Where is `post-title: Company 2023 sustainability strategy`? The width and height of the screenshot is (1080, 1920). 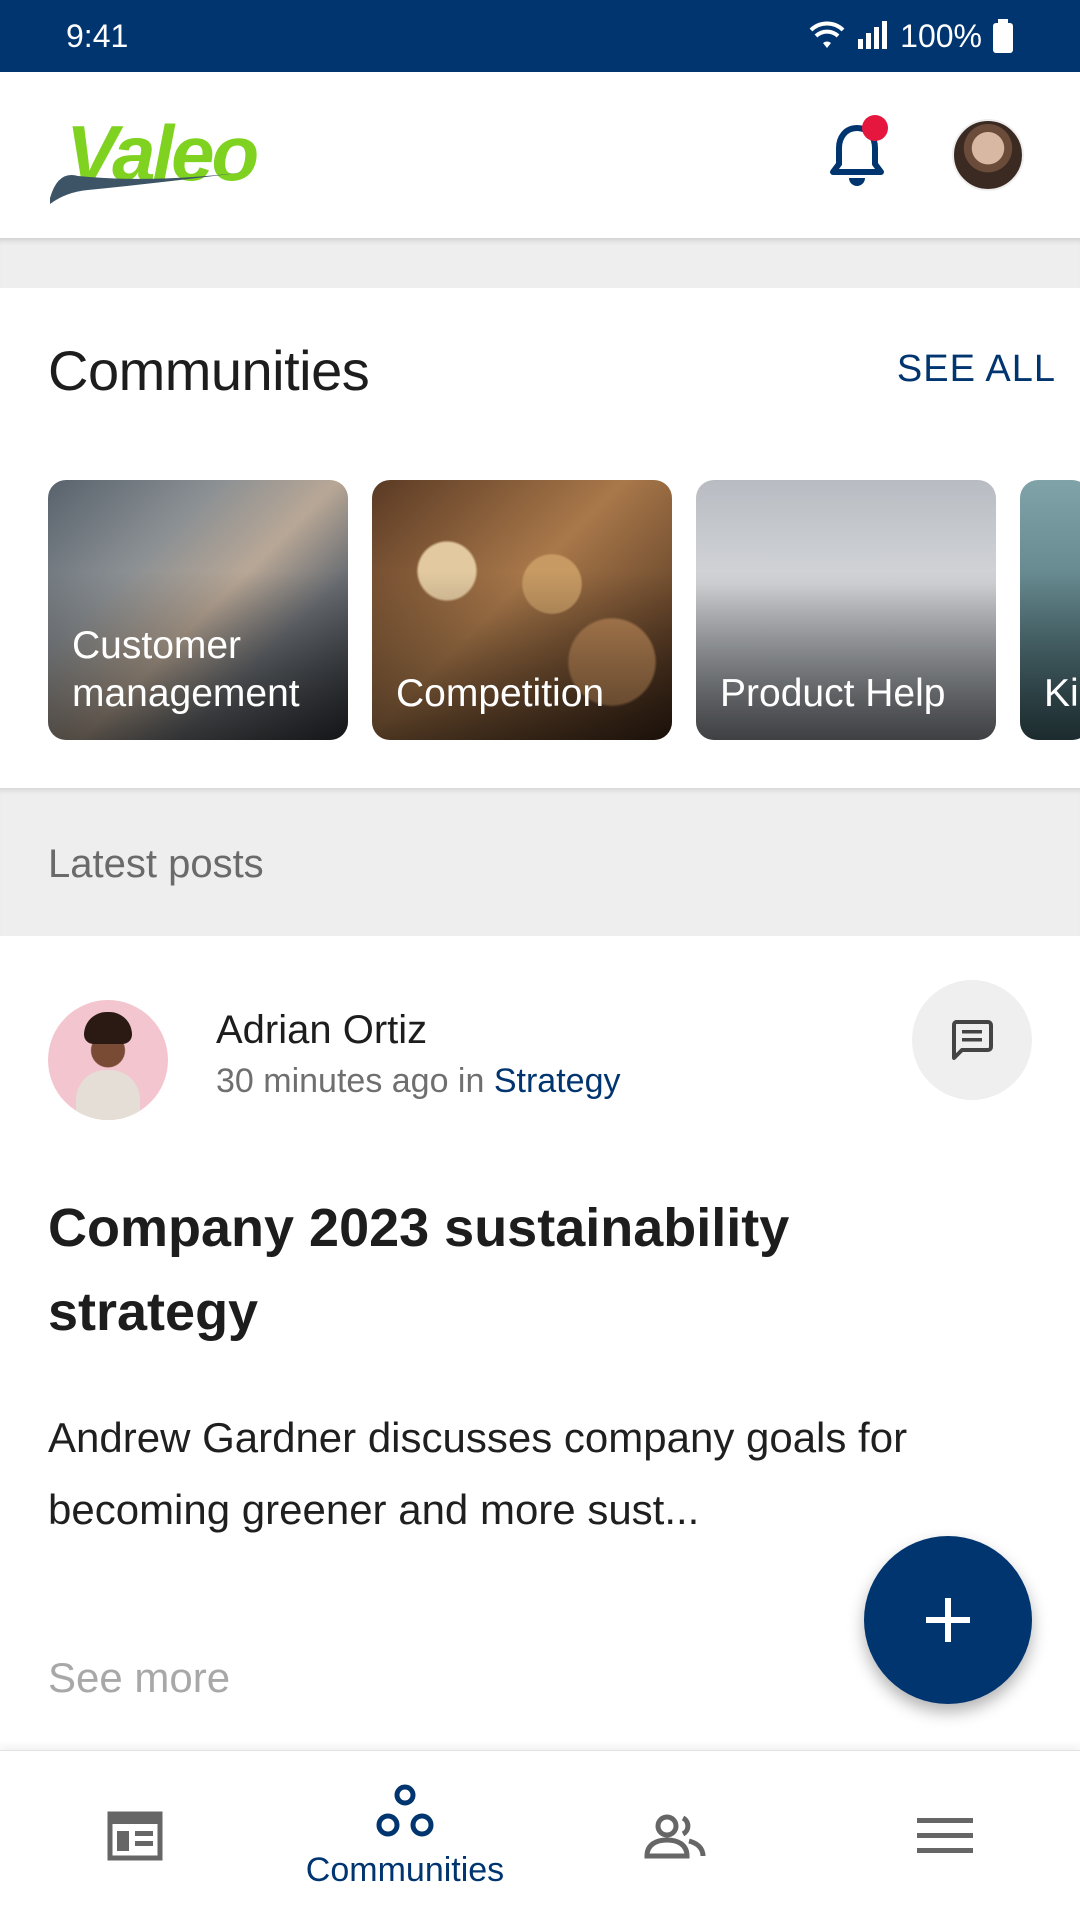
post-title: Company 2023 sustainability strategy is located at coordinates (498, 1270).